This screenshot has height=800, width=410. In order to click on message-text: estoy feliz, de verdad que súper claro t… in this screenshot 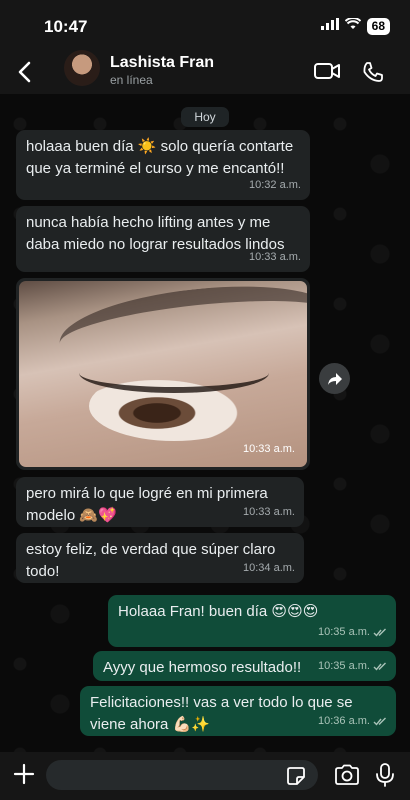, I will do `click(151, 560)`.